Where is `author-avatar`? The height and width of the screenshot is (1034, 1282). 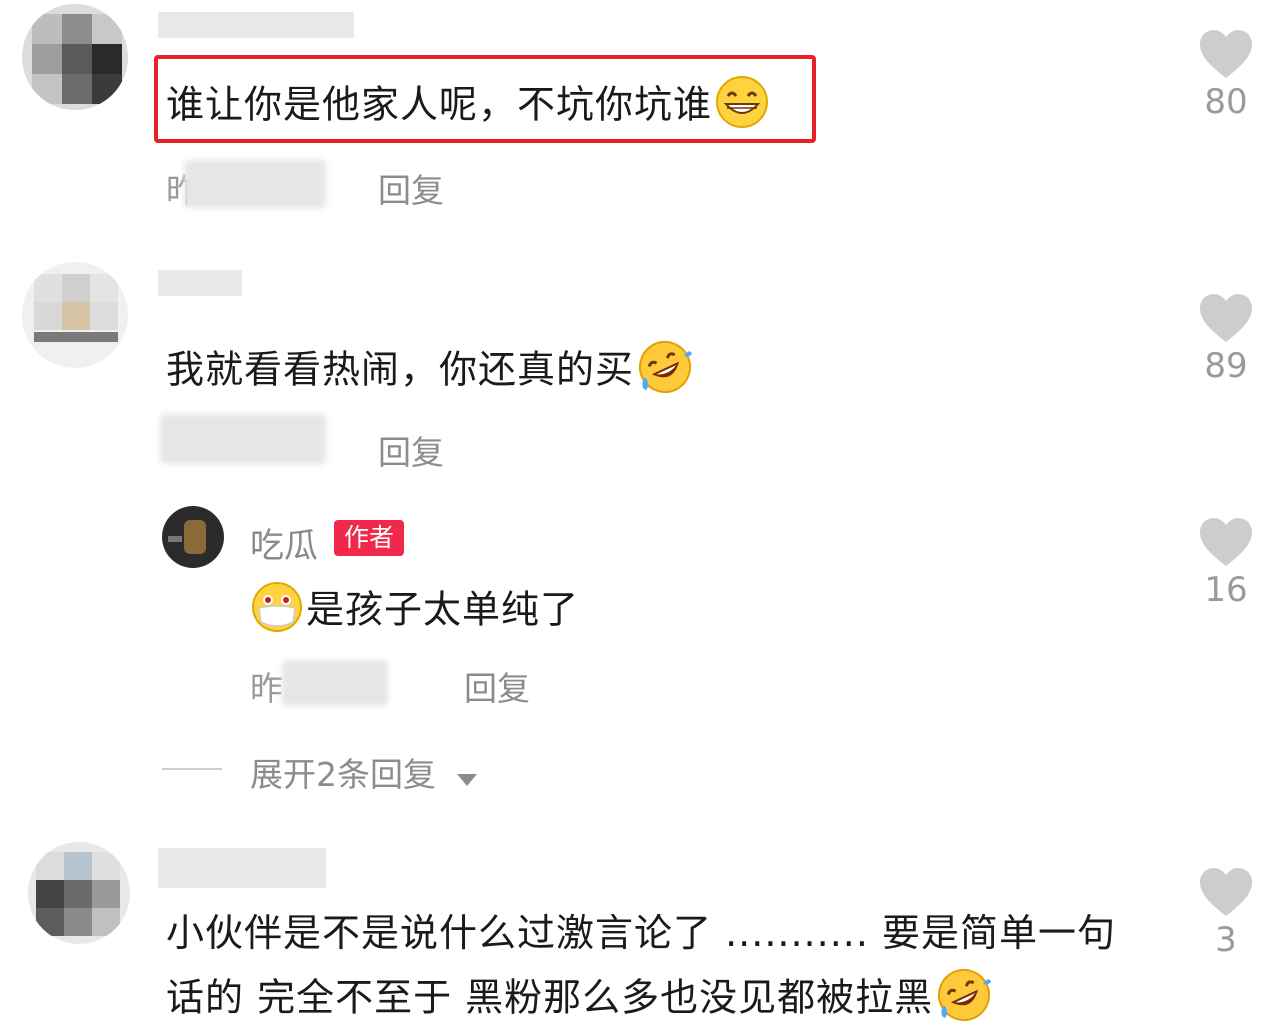 author-avatar is located at coordinates (193, 537).